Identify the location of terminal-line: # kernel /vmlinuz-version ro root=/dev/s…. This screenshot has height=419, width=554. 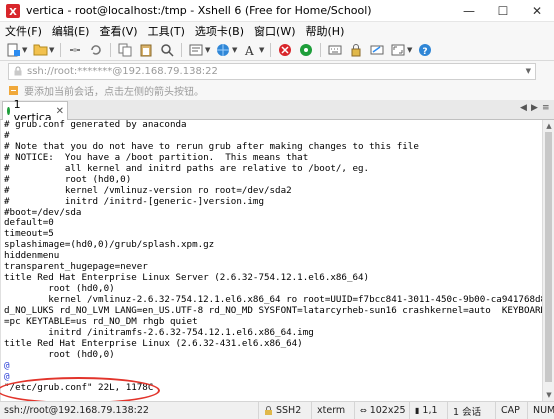
(148, 190).